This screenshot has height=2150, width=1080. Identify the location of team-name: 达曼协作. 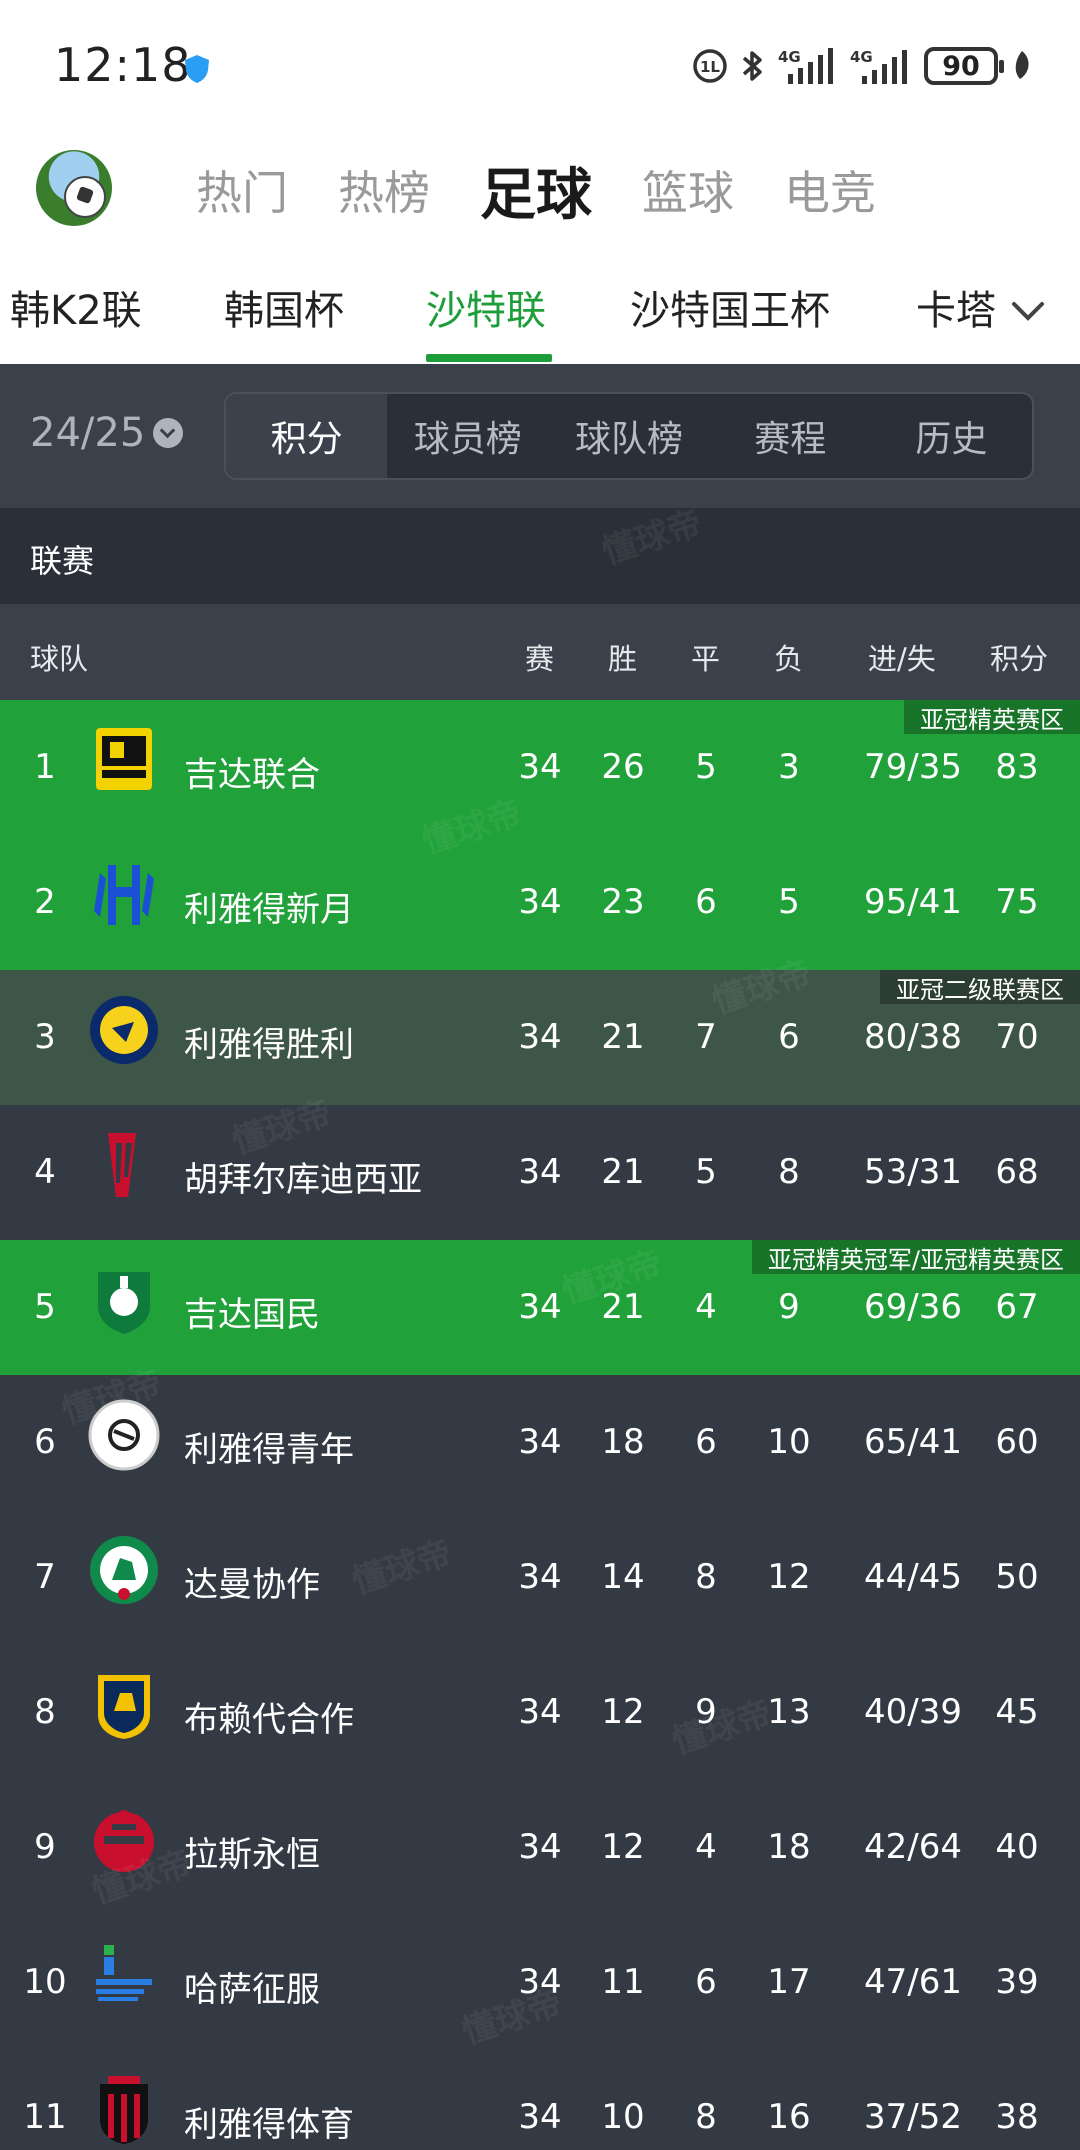
(252, 1585).